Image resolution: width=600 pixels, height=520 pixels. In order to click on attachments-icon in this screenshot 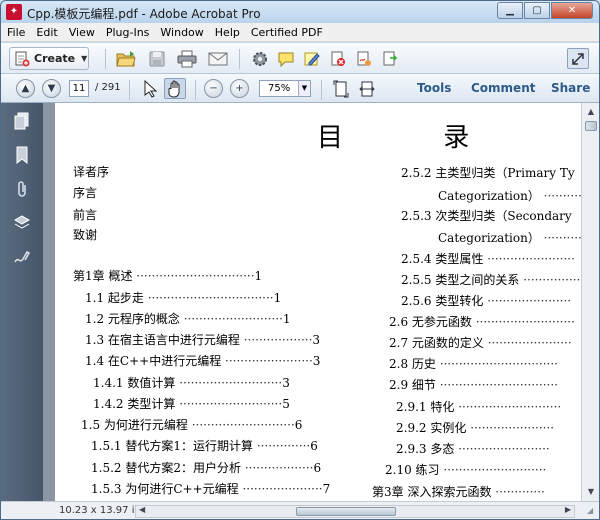, I will do `click(22, 189)`.